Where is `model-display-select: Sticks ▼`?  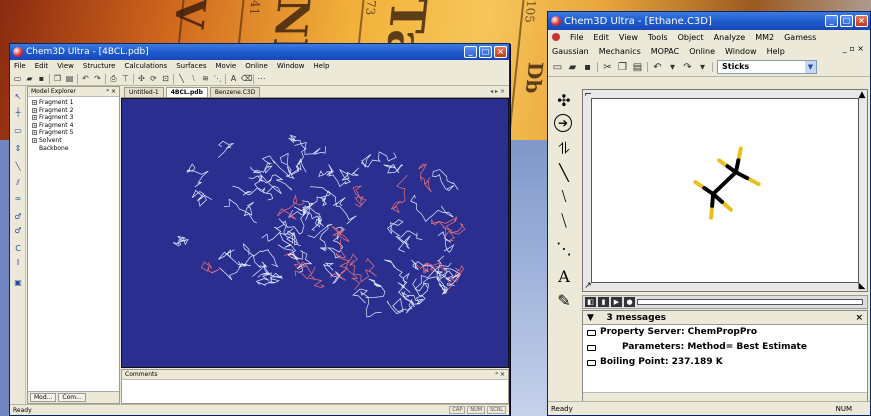
model-display-select: Sticks ▼ is located at coordinates (767, 67).